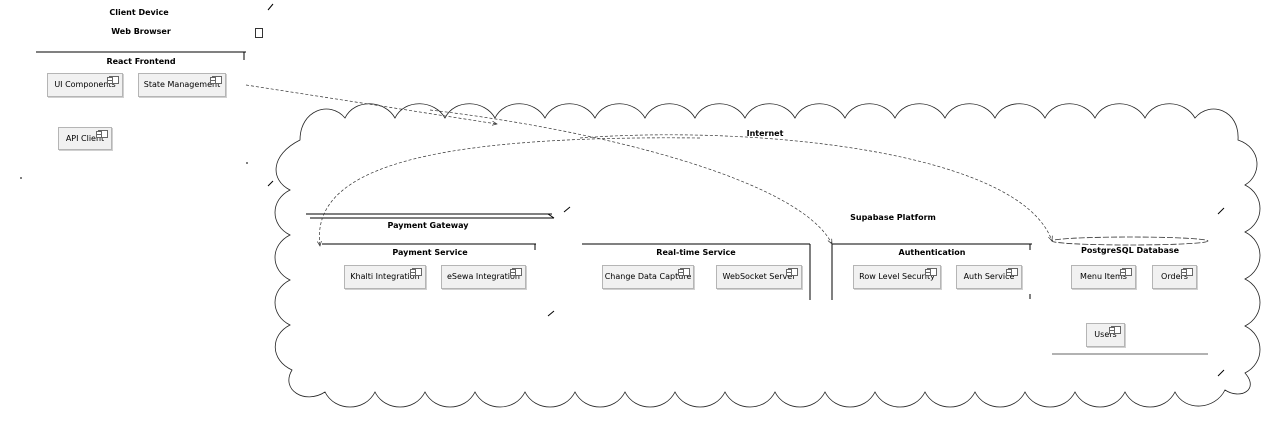  Describe the element at coordinates (85, 85) in the screenshot. I see `ui-components-box: UI Components` at that location.